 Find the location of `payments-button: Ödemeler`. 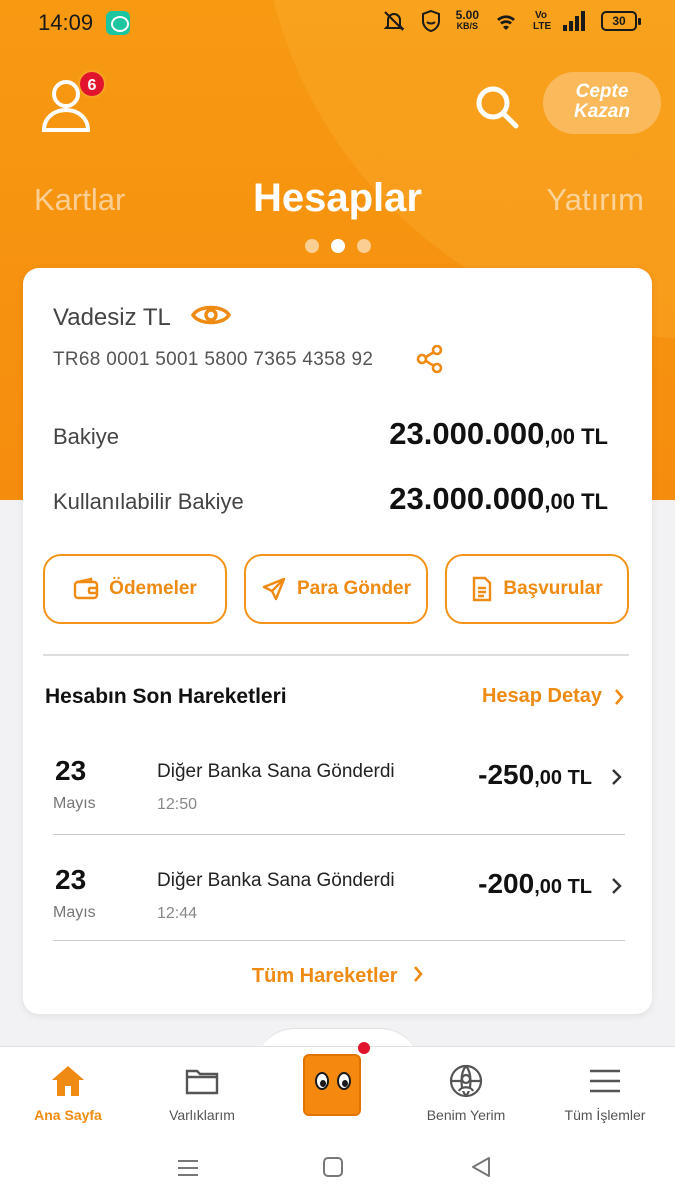

payments-button: Ödemeler is located at coordinates (135, 589).